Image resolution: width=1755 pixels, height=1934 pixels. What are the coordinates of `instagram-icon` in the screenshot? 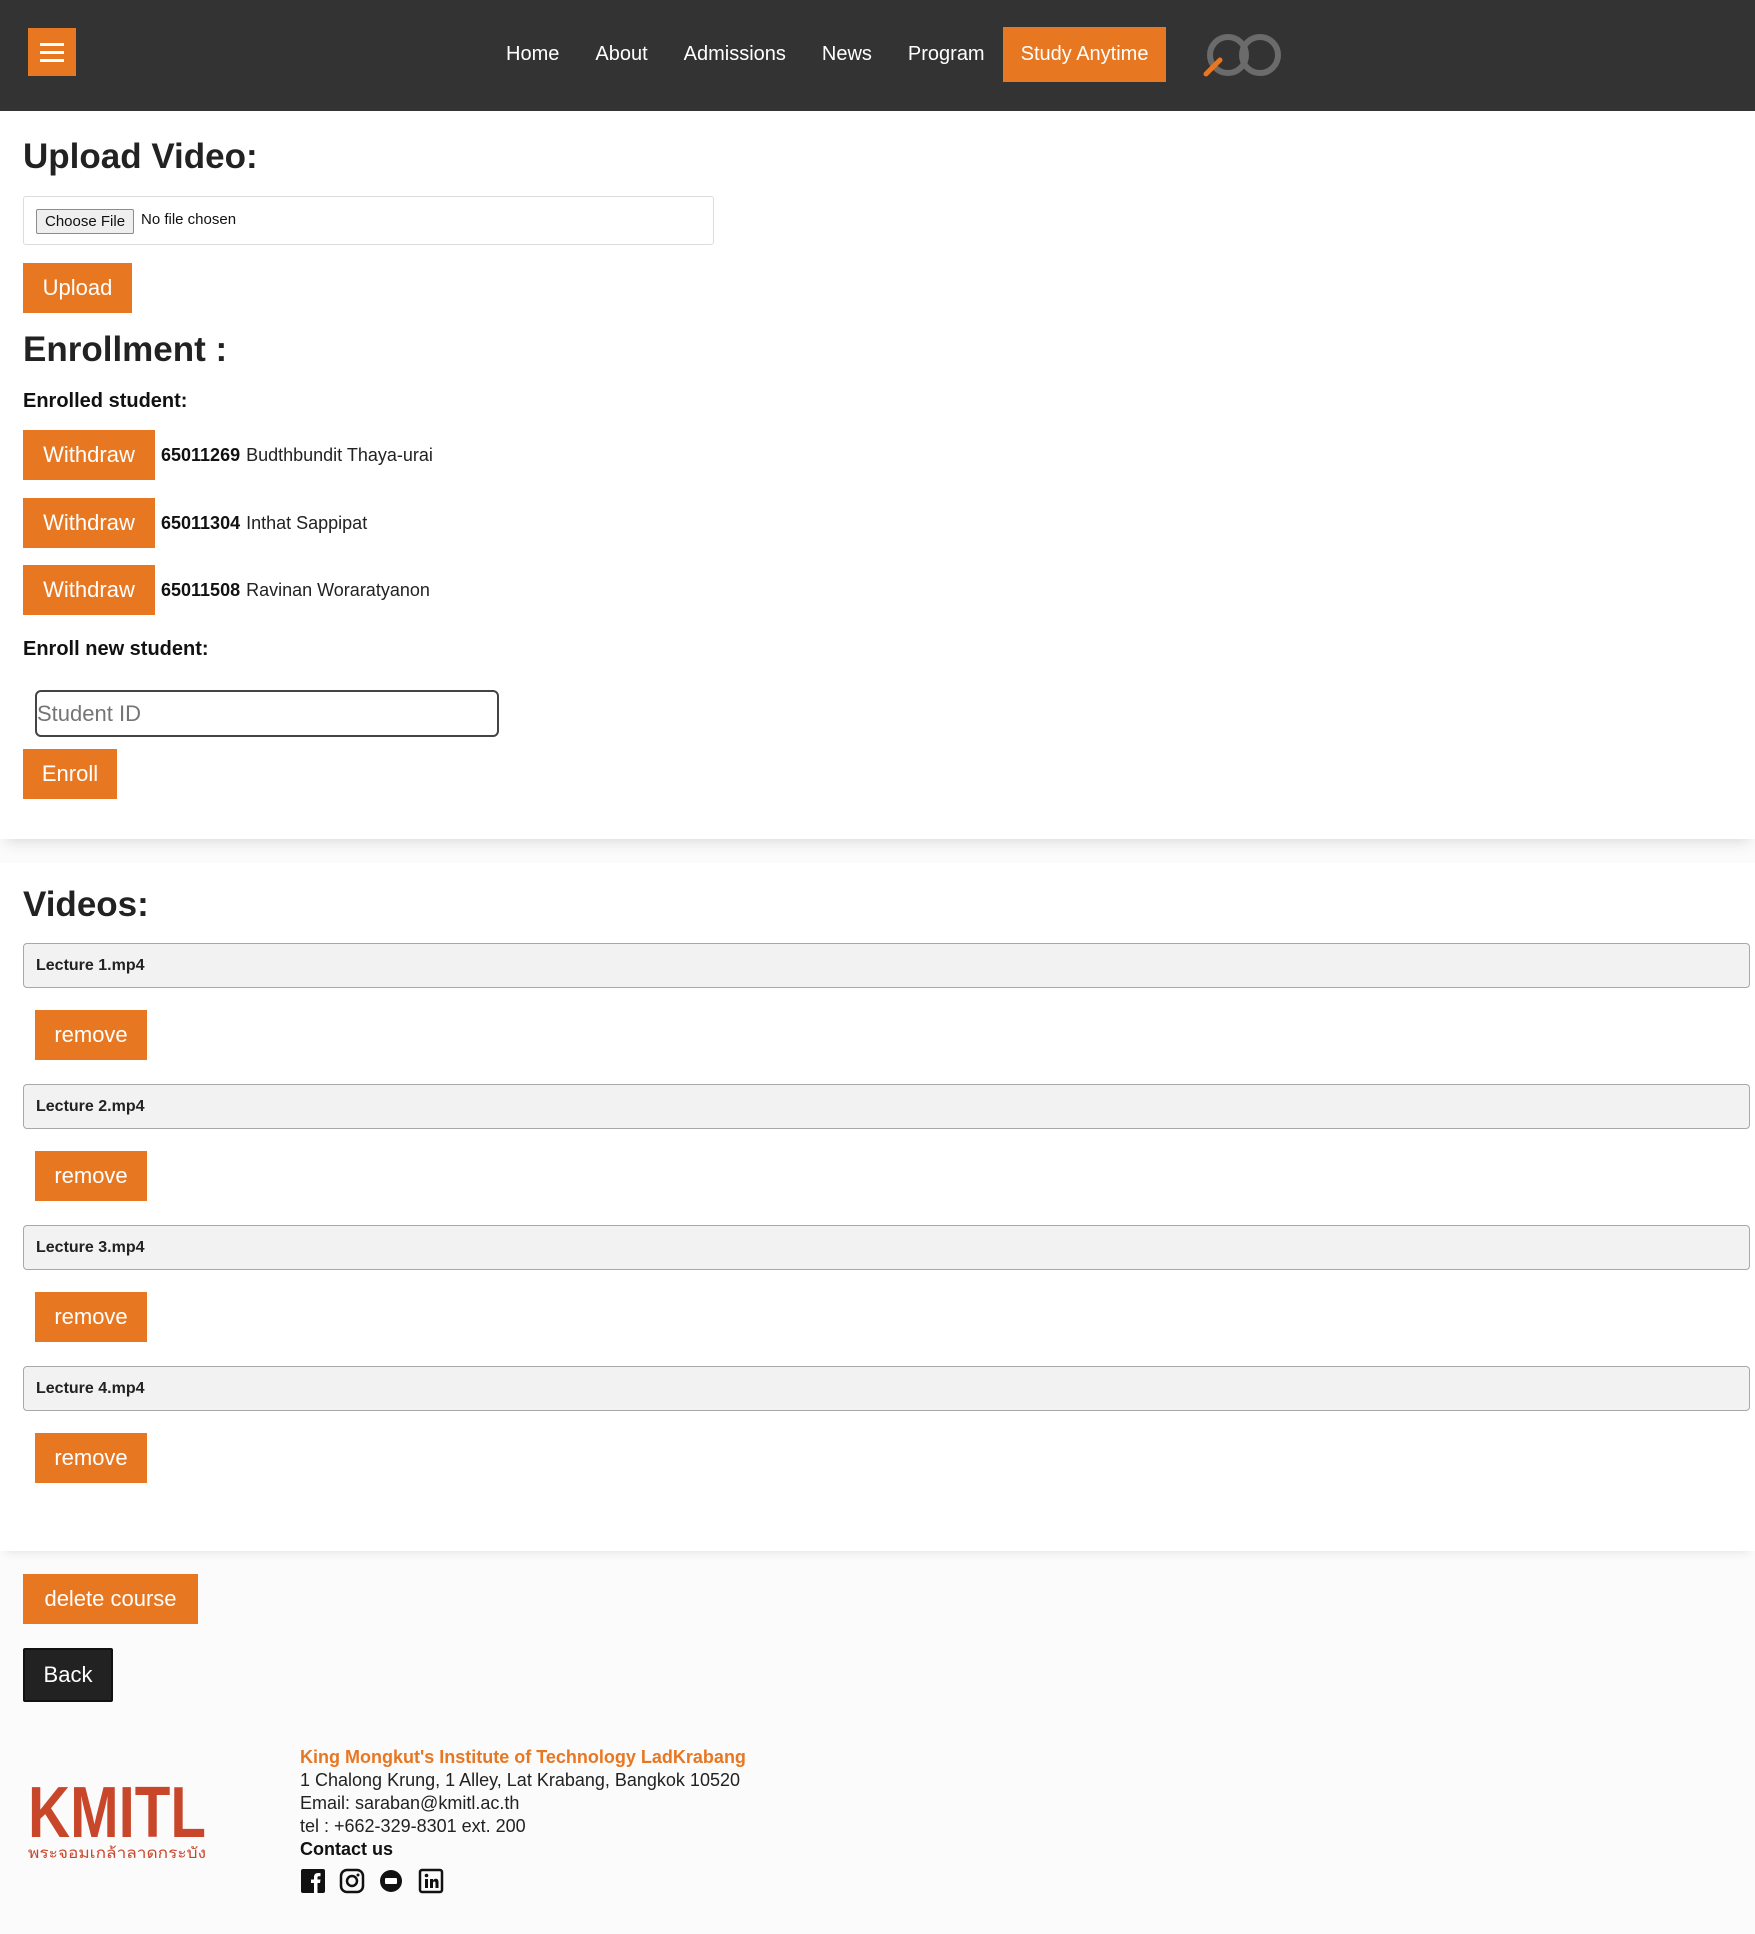 It's located at (352, 1881).